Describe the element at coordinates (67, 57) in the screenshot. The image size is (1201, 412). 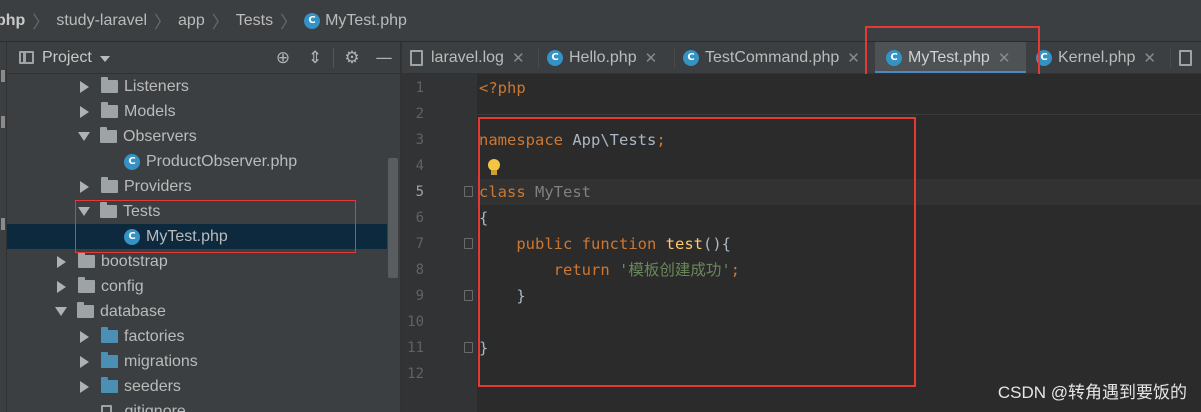
I see `project-panel-title: Project` at that location.